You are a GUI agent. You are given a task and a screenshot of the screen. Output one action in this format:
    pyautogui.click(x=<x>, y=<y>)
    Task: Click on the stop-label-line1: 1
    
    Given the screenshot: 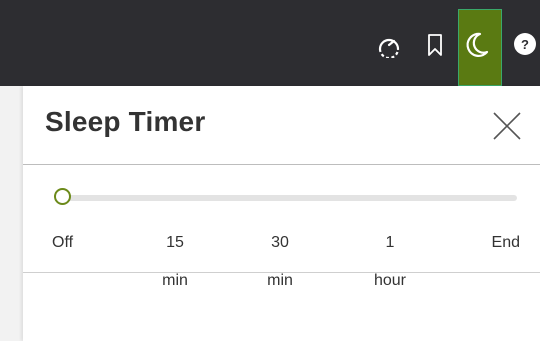 What is the action you would take?
    pyautogui.click(x=390, y=242)
    